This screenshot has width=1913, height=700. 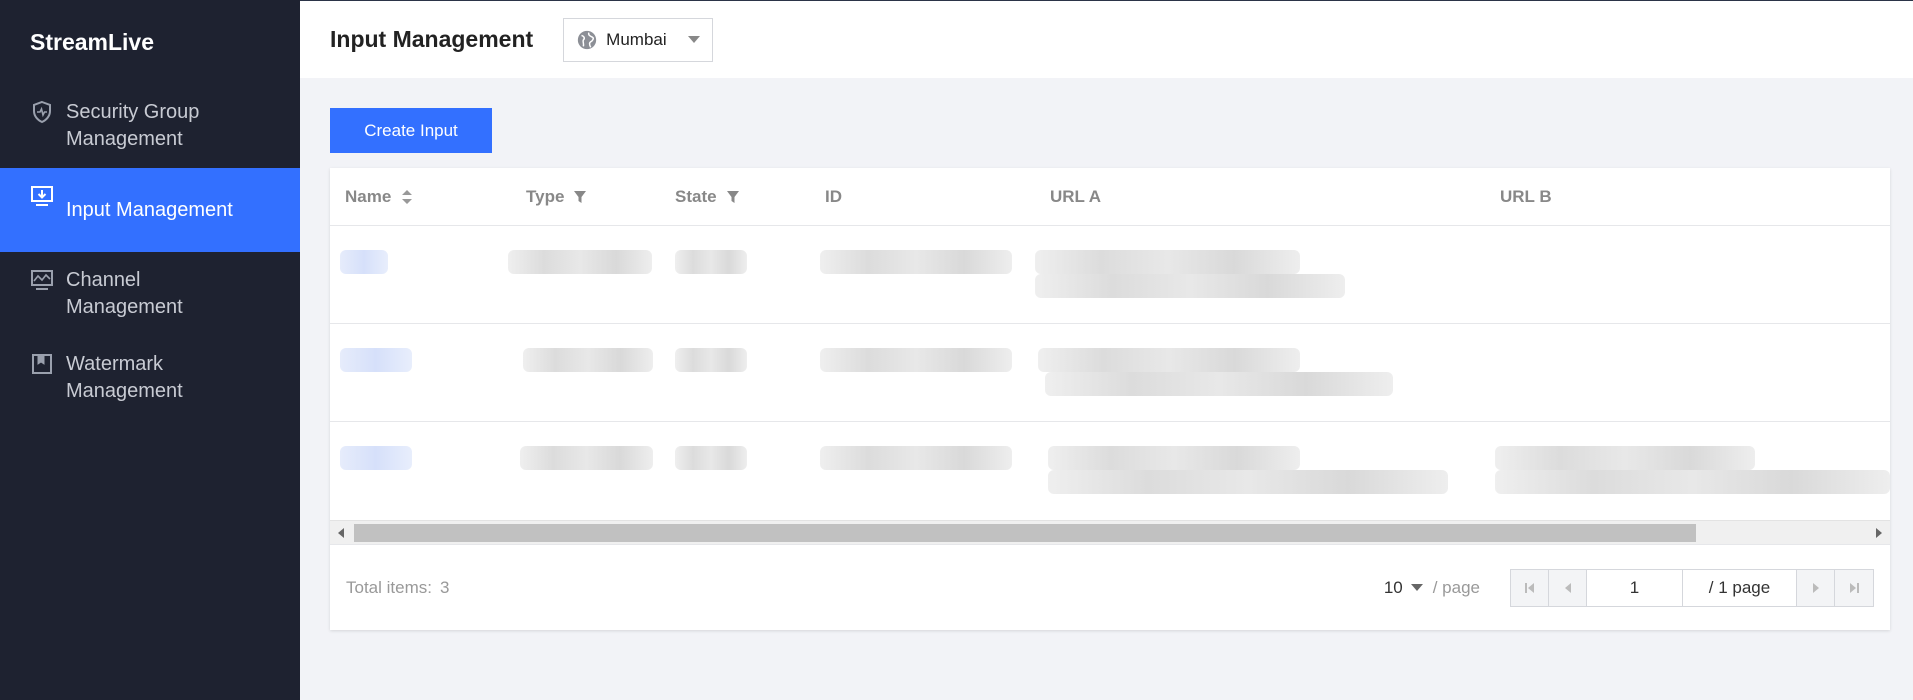 I want to click on page-number-input, so click(x=1635, y=587).